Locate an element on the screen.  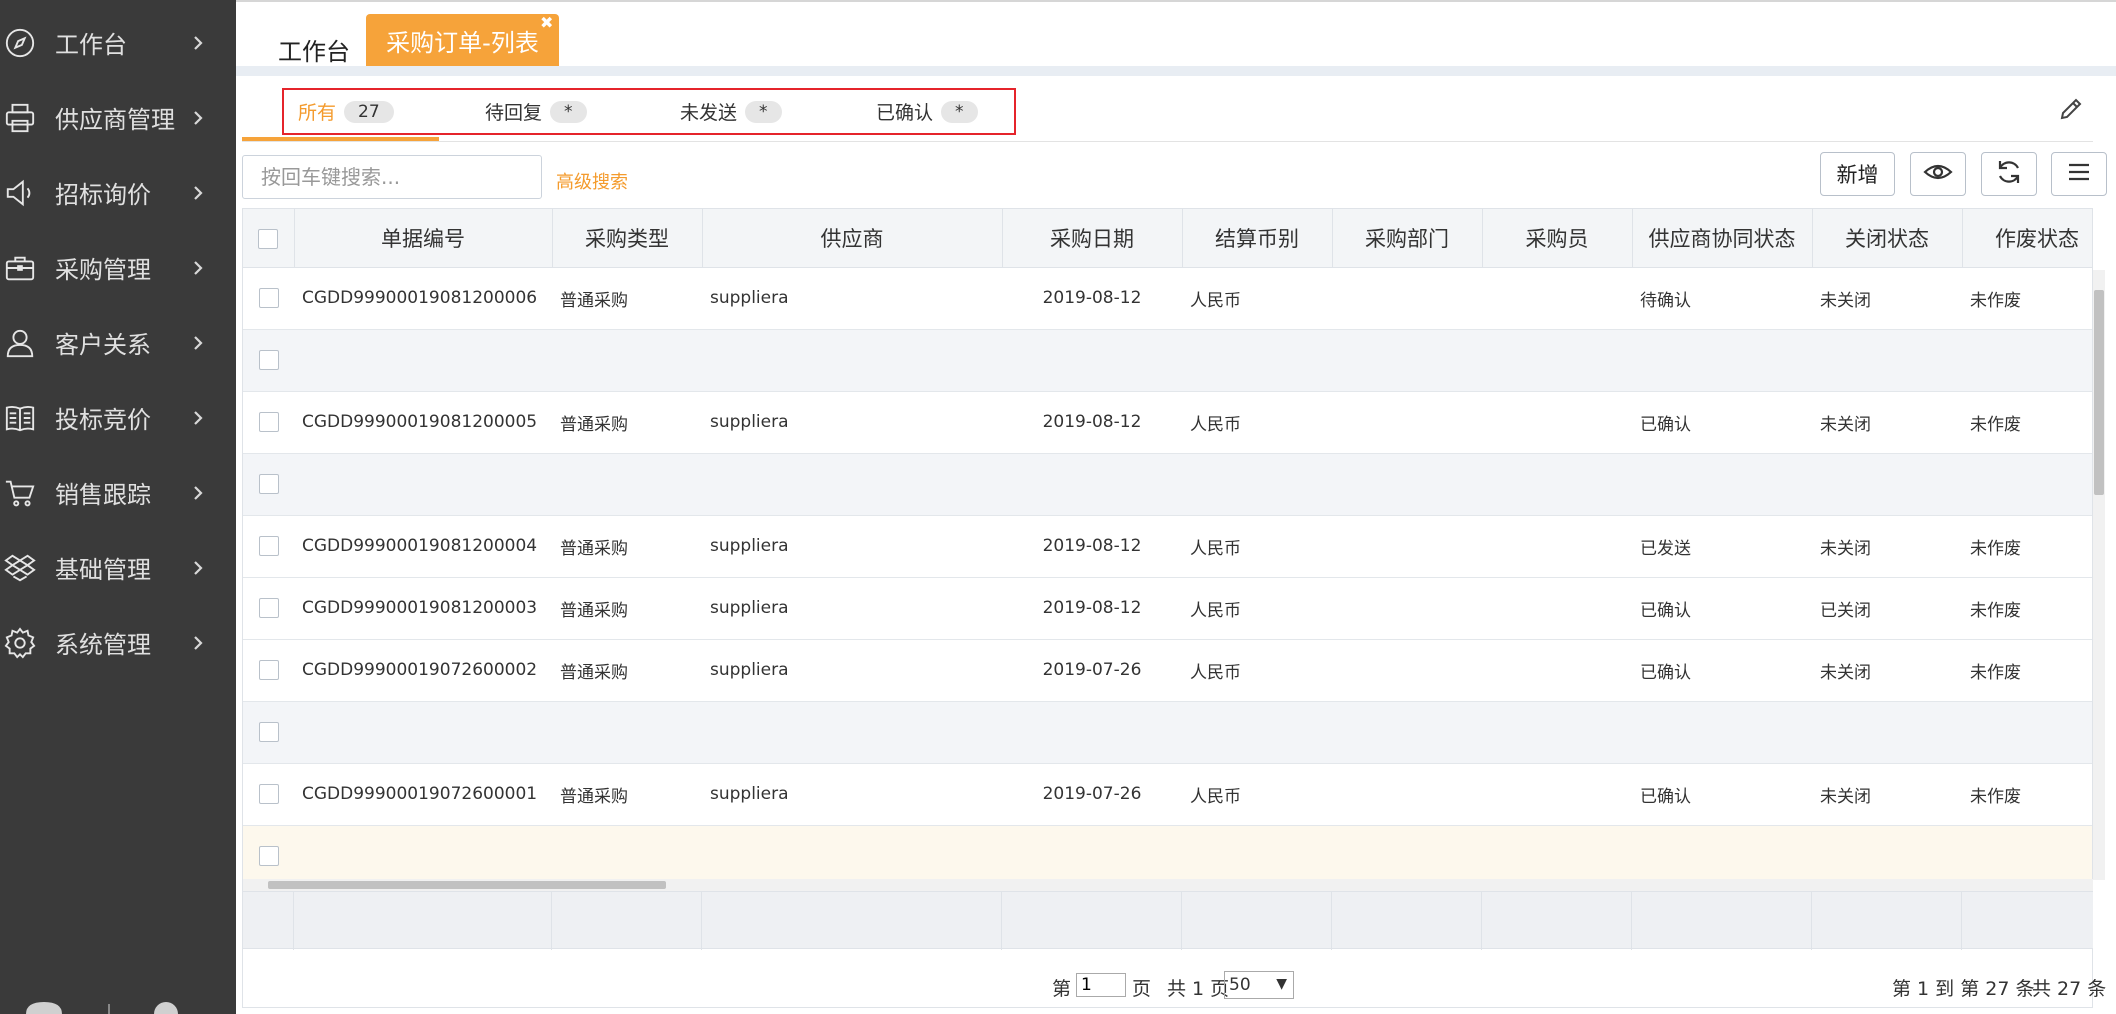
cell-doc-no: CGDD99900019081200004 is located at coordinates (423, 546).